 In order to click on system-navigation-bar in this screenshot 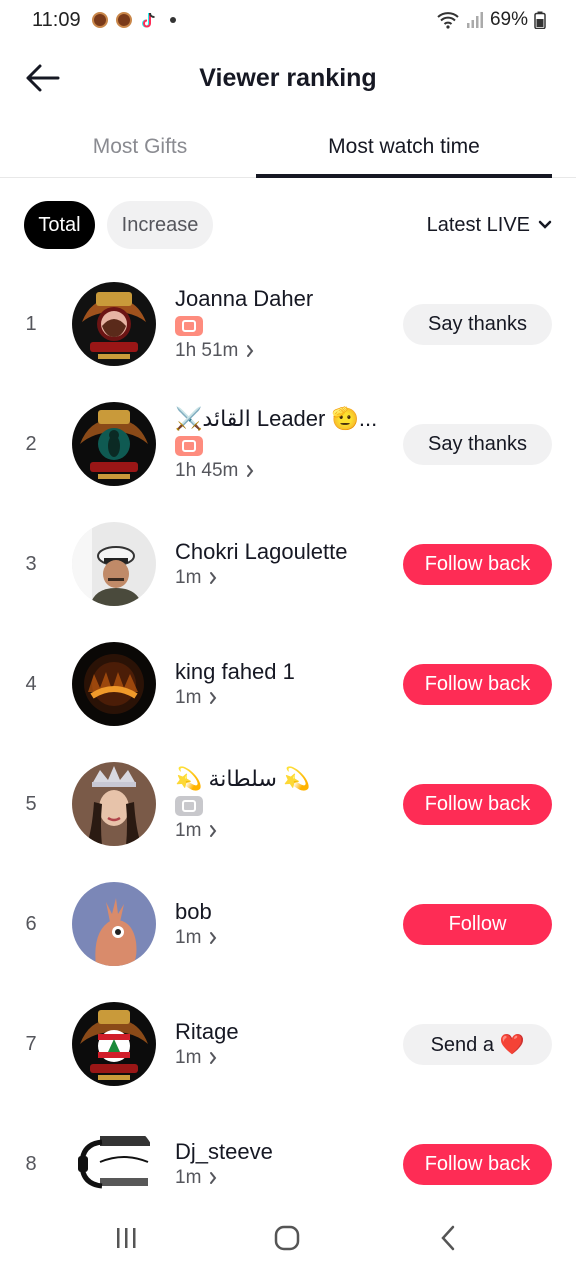, I will do `click(288, 1241)`.